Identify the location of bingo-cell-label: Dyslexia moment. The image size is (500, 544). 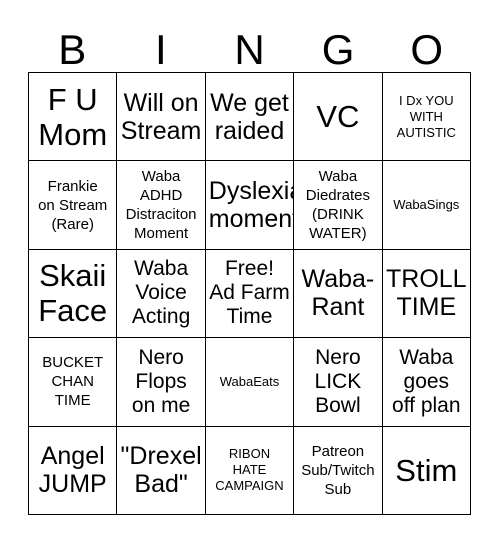
(251, 205).